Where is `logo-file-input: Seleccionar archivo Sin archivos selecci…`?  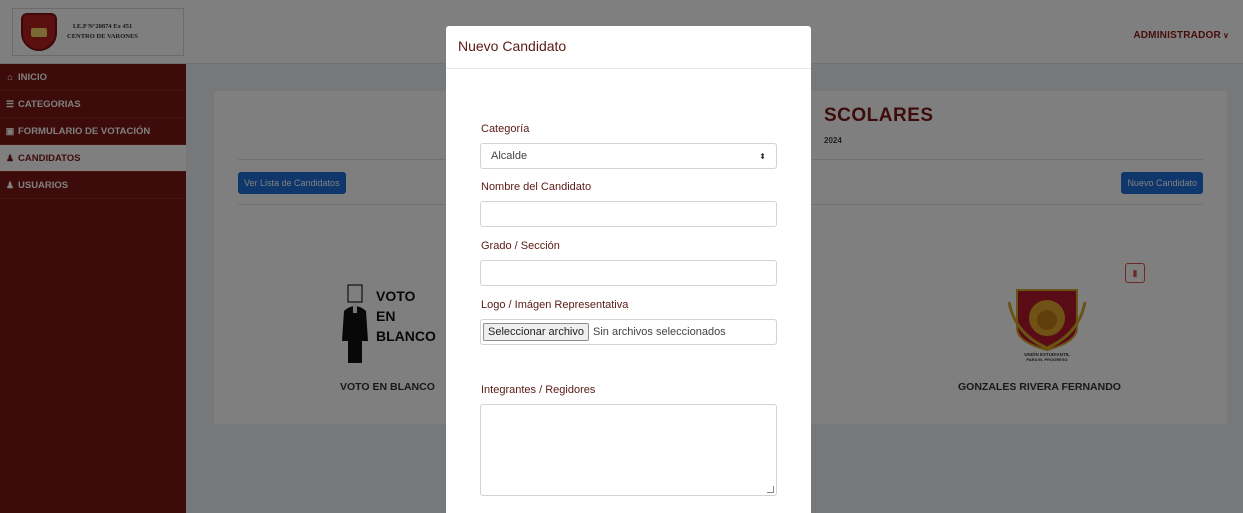
logo-file-input: Seleccionar archivo Sin archivos selecci… is located at coordinates (628, 332).